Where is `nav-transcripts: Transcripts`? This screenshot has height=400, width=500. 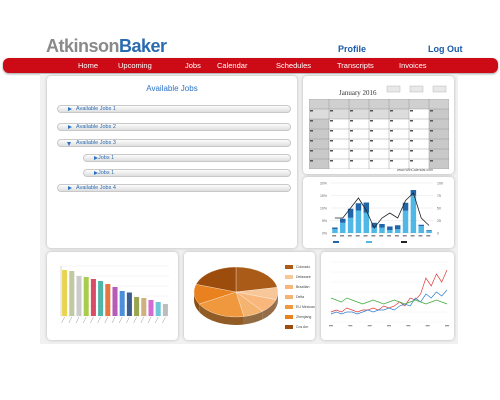
nav-transcripts: Transcripts is located at coordinates (355, 65).